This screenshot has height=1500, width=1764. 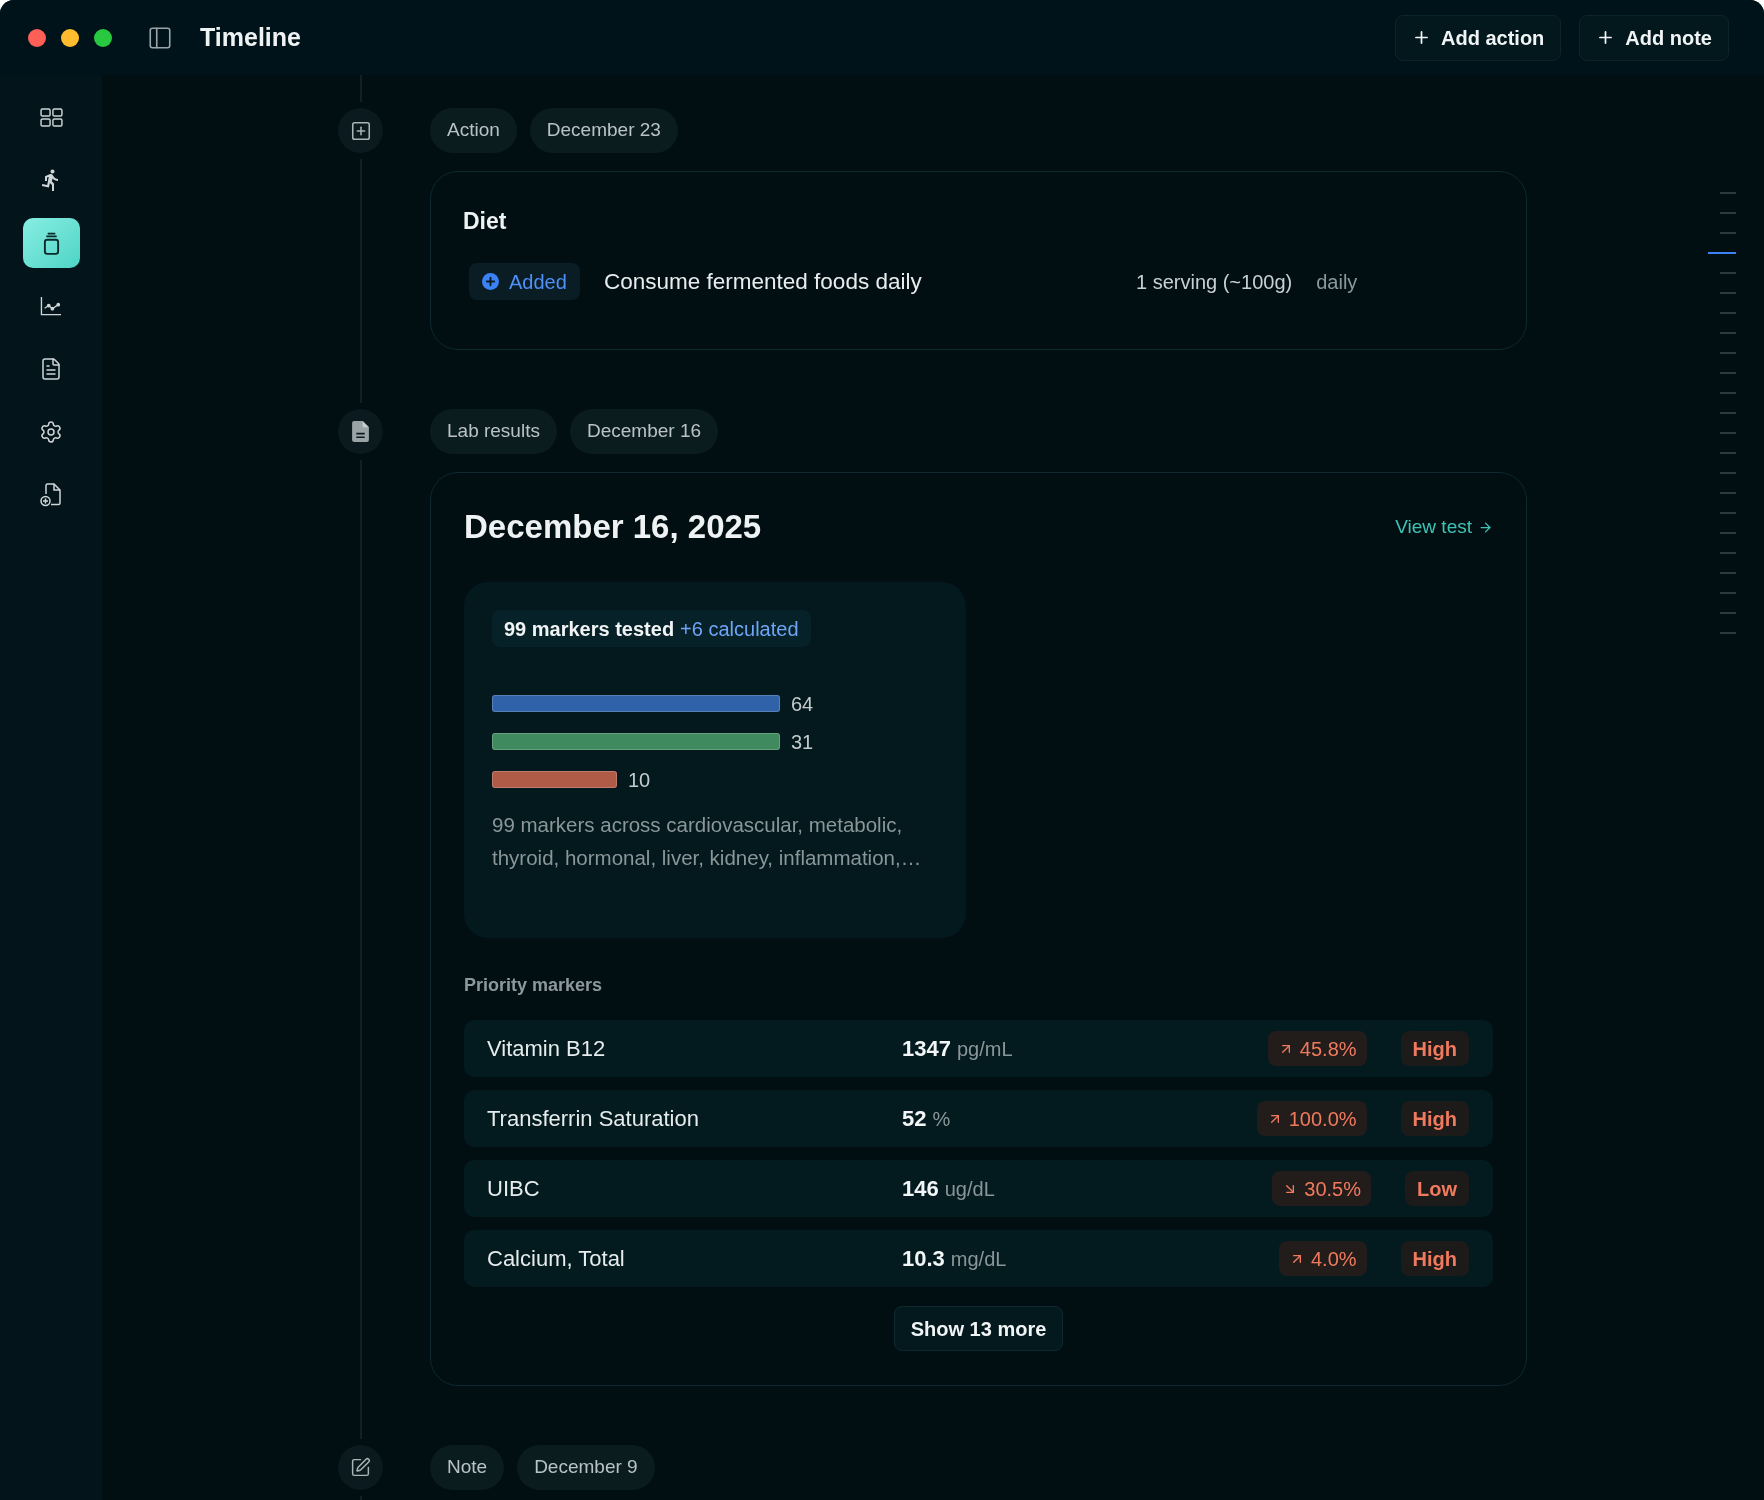 What do you see at coordinates (643, 431) in the screenshot?
I see `entry-date-tag: December 16` at bounding box center [643, 431].